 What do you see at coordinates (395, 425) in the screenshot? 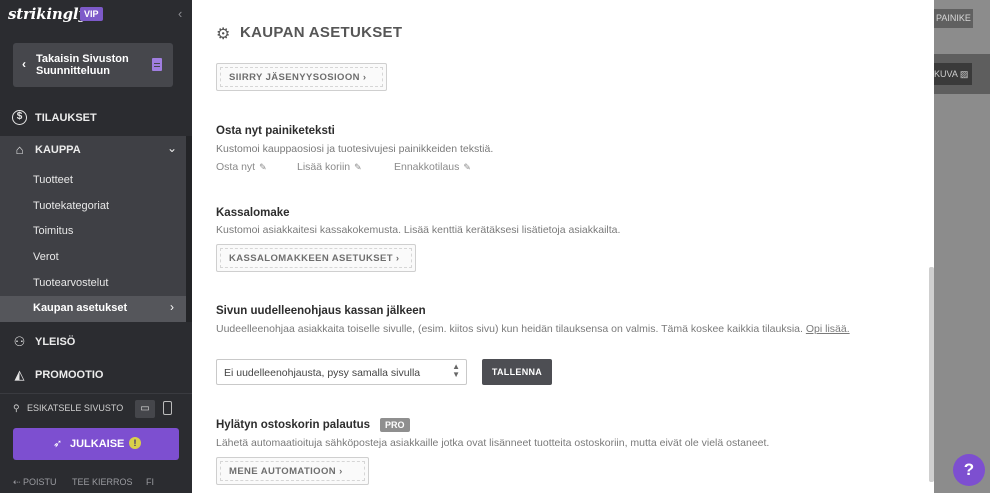
I see `pro-badge: PRO` at bounding box center [395, 425].